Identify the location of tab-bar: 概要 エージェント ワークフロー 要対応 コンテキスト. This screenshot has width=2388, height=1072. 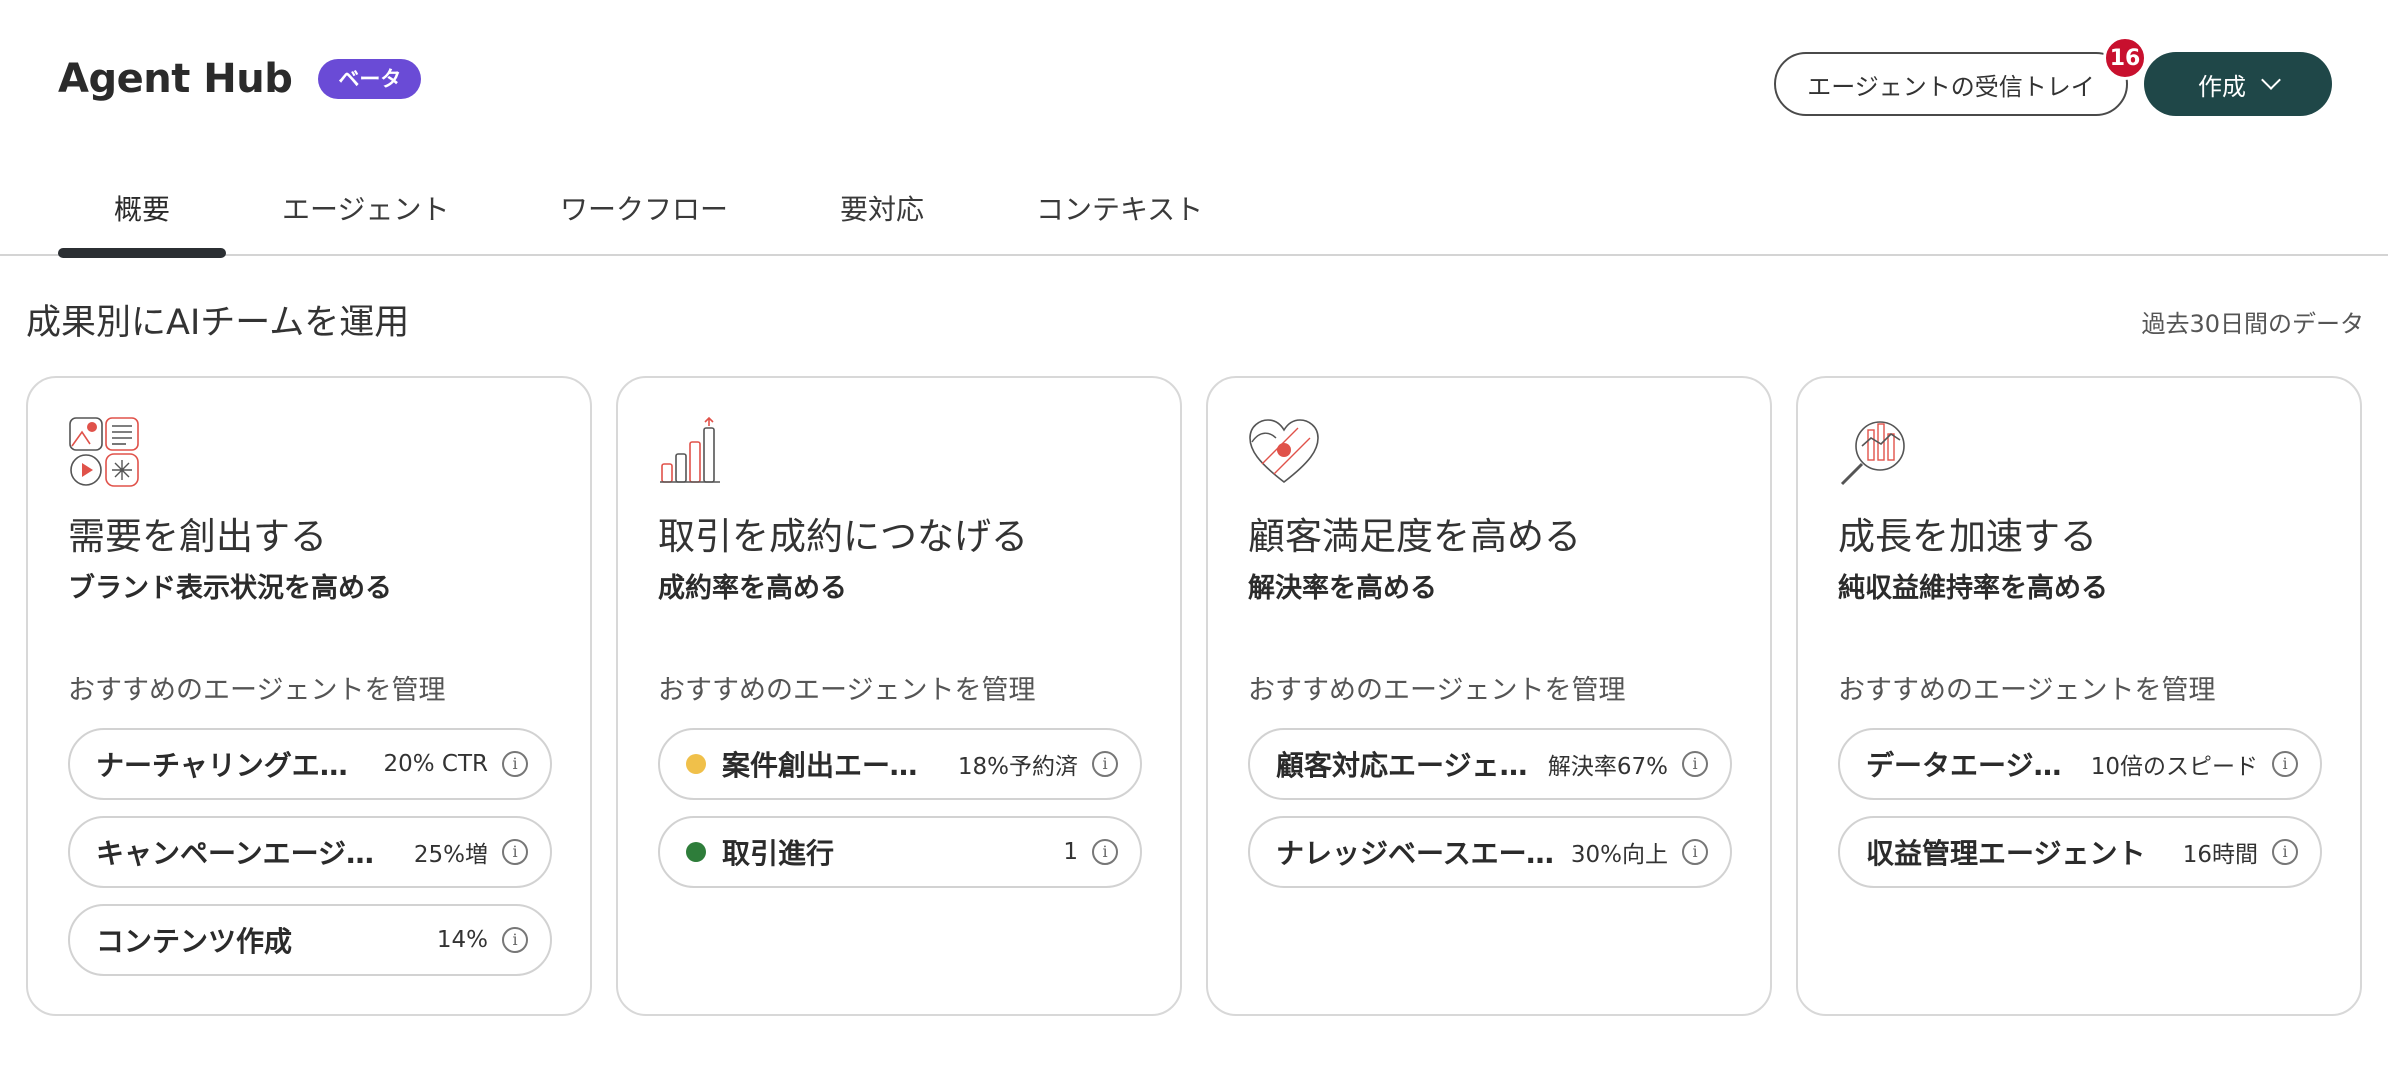
(1194, 209).